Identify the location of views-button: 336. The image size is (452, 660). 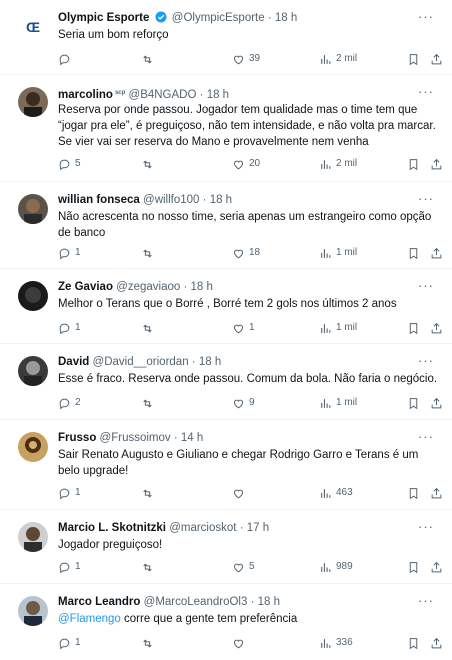
(336, 643).